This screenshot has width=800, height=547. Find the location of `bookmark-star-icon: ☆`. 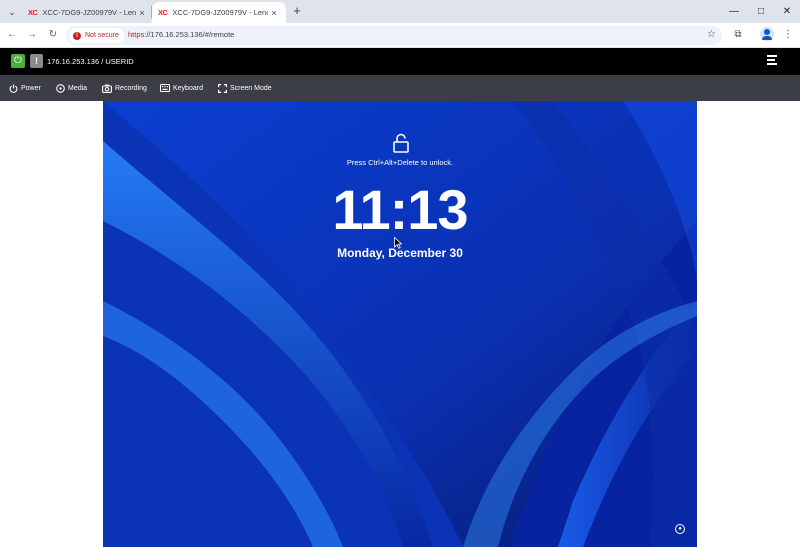

bookmark-star-icon: ☆ is located at coordinates (711, 34).